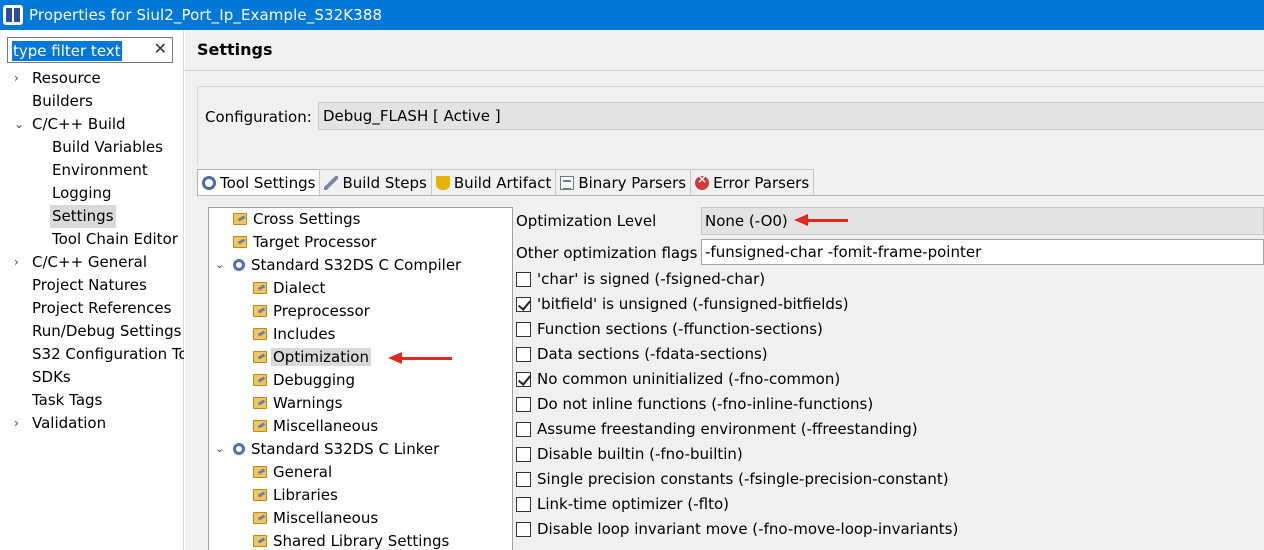  Describe the element at coordinates (292, 472) in the screenshot. I see `tree-item-general: General` at that location.